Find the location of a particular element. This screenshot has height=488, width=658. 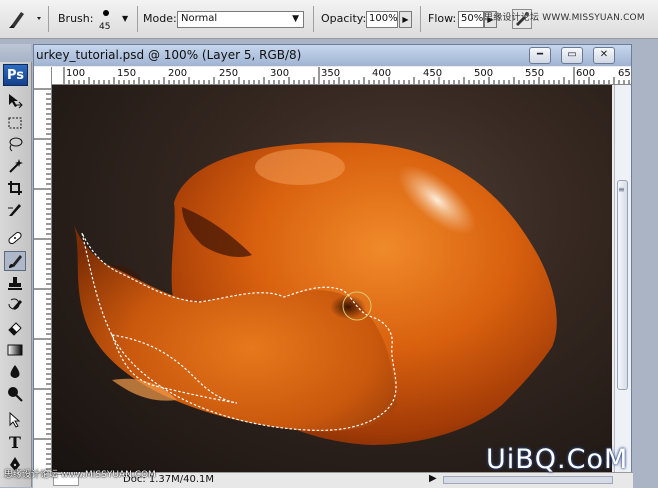

close-button: ✕ is located at coordinates (604, 55).